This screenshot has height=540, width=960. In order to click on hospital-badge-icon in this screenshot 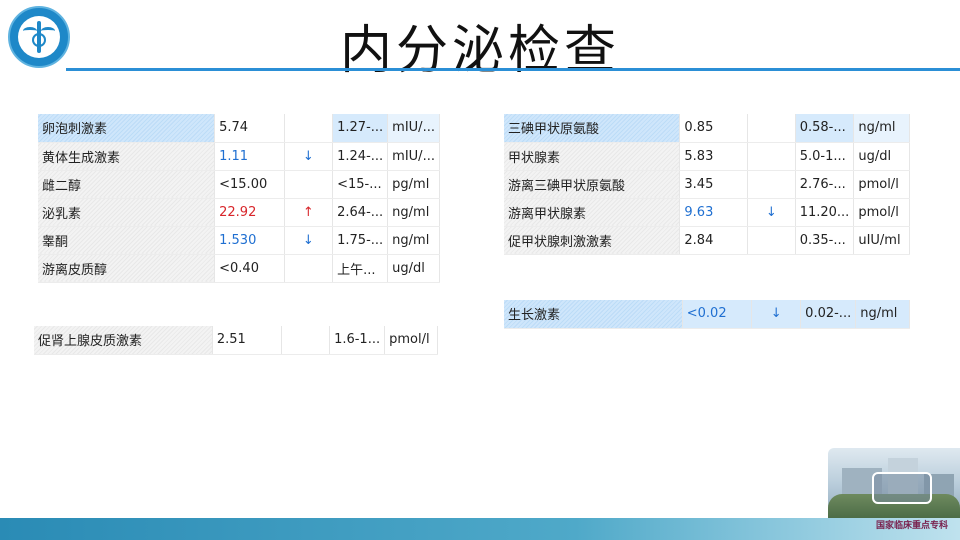, I will do `click(902, 488)`.